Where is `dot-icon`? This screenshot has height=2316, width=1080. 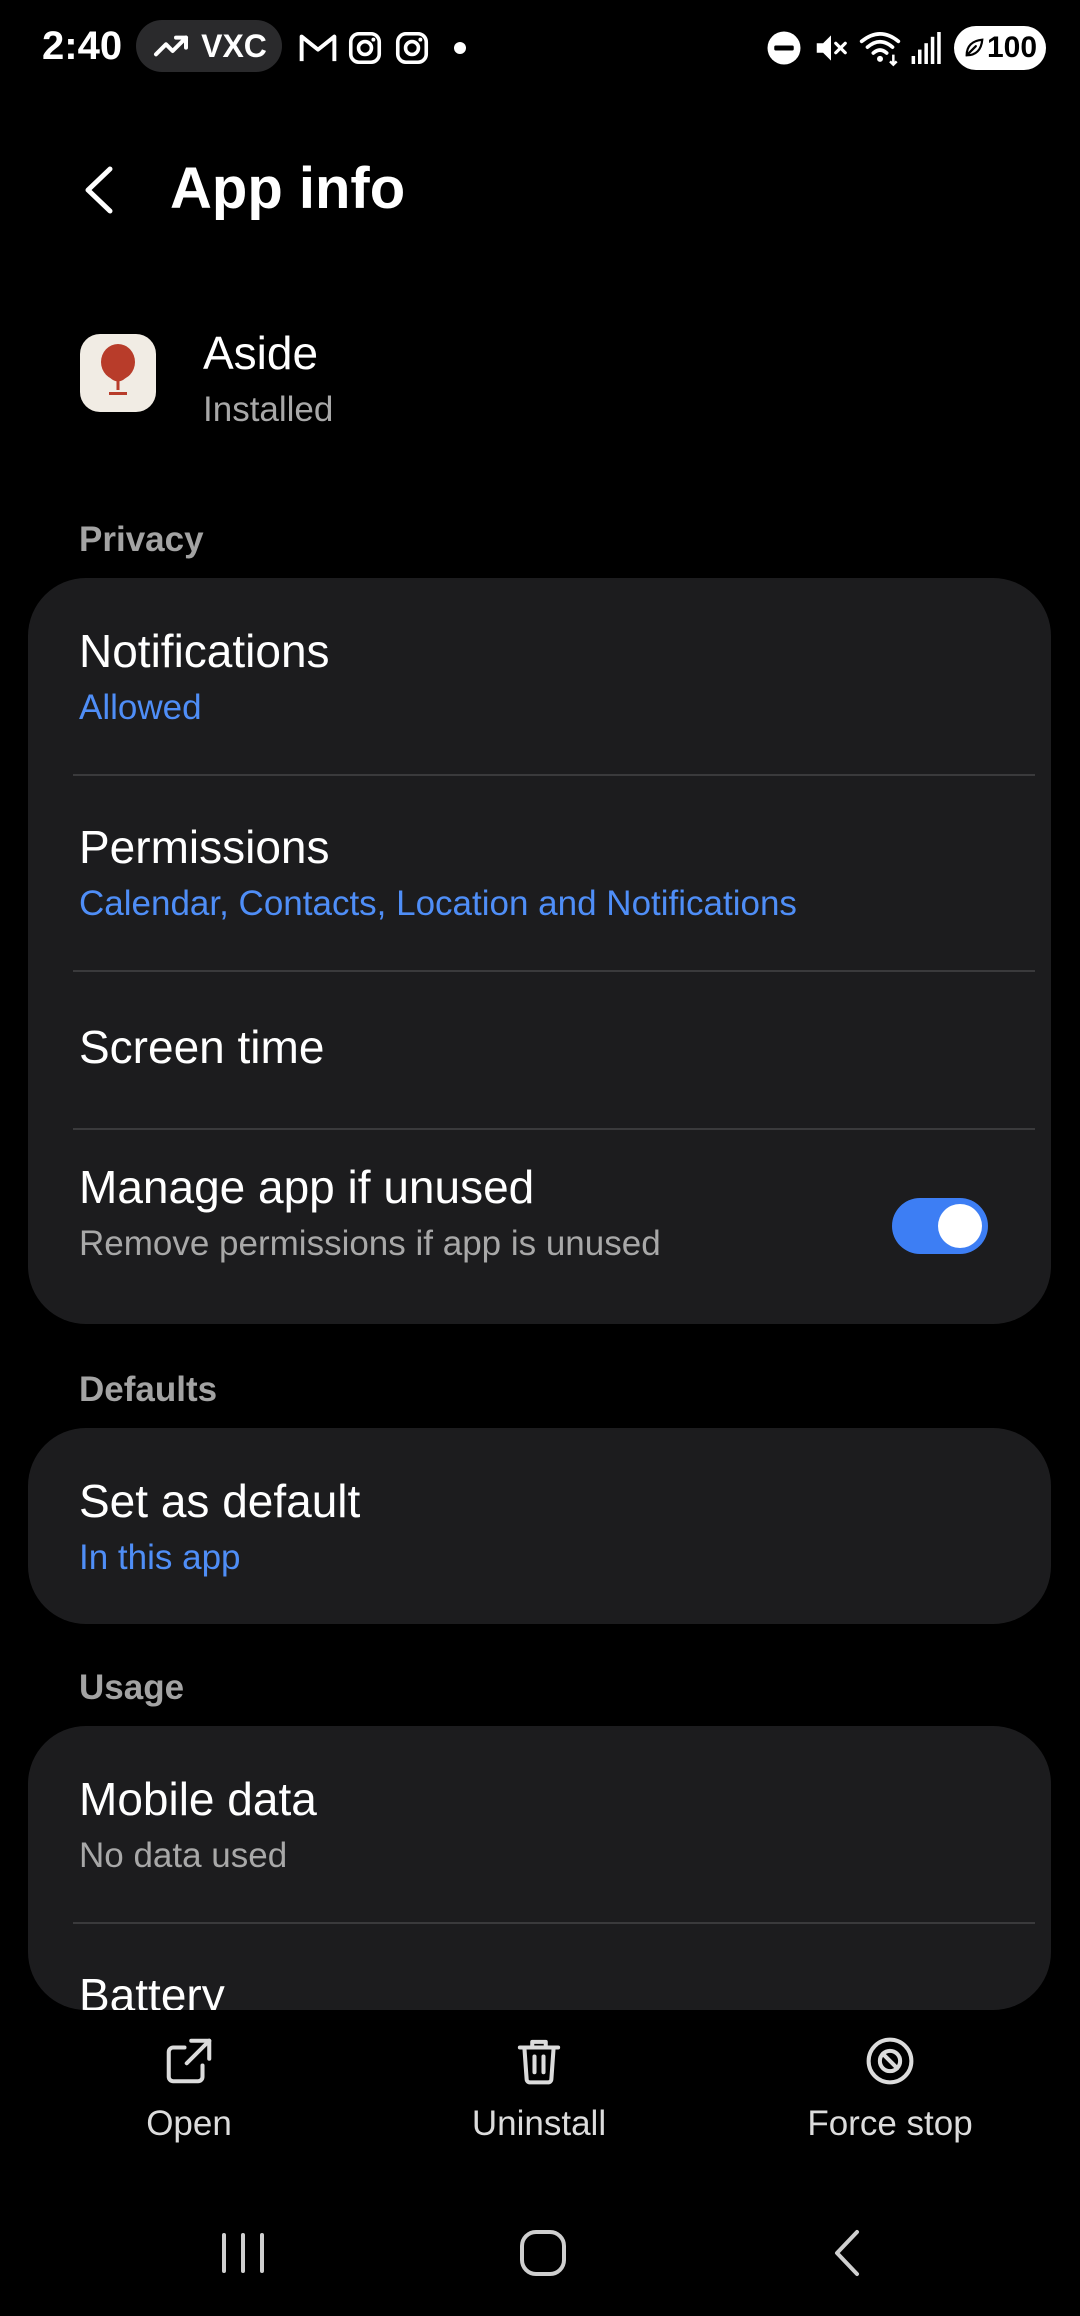 dot-icon is located at coordinates (460, 48).